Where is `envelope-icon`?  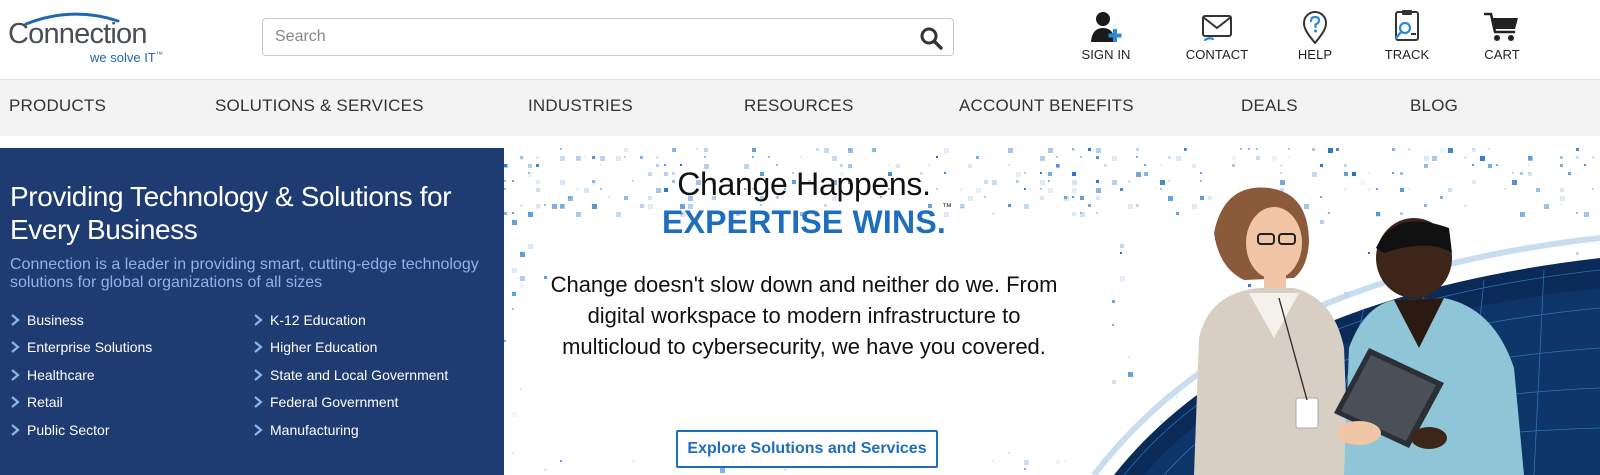
envelope-icon is located at coordinates (1217, 28).